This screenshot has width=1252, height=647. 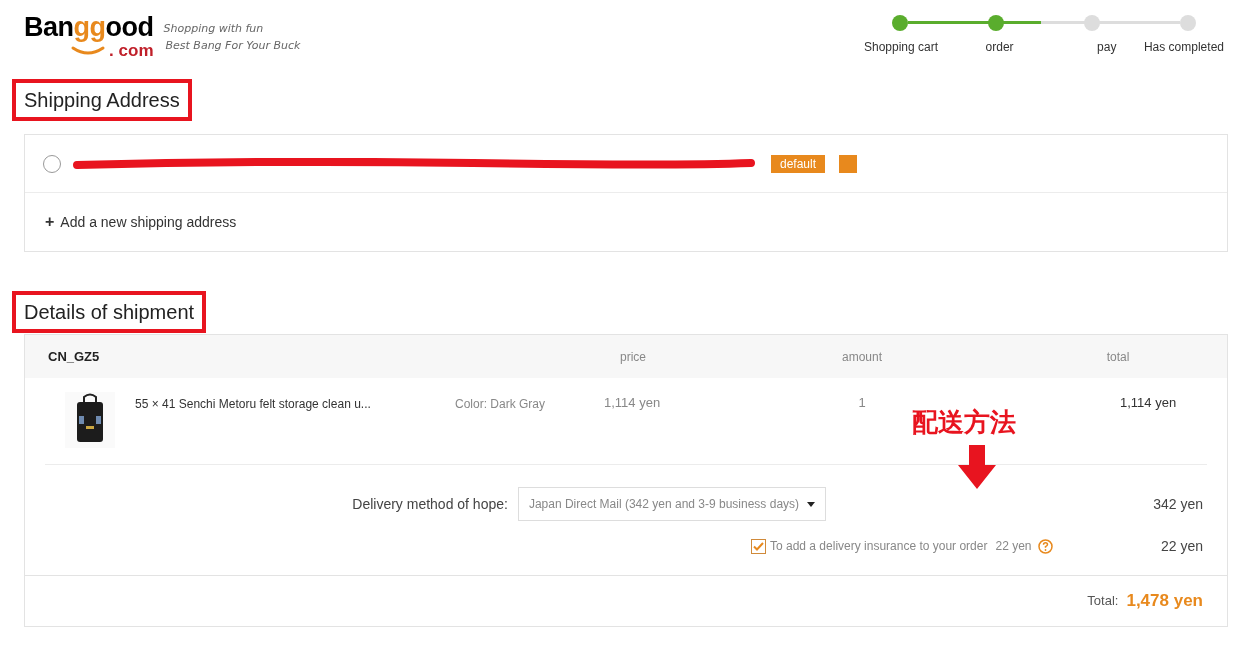 What do you see at coordinates (1103, 601) in the screenshot?
I see `total-label: Total:` at bounding box center [1103, 601].